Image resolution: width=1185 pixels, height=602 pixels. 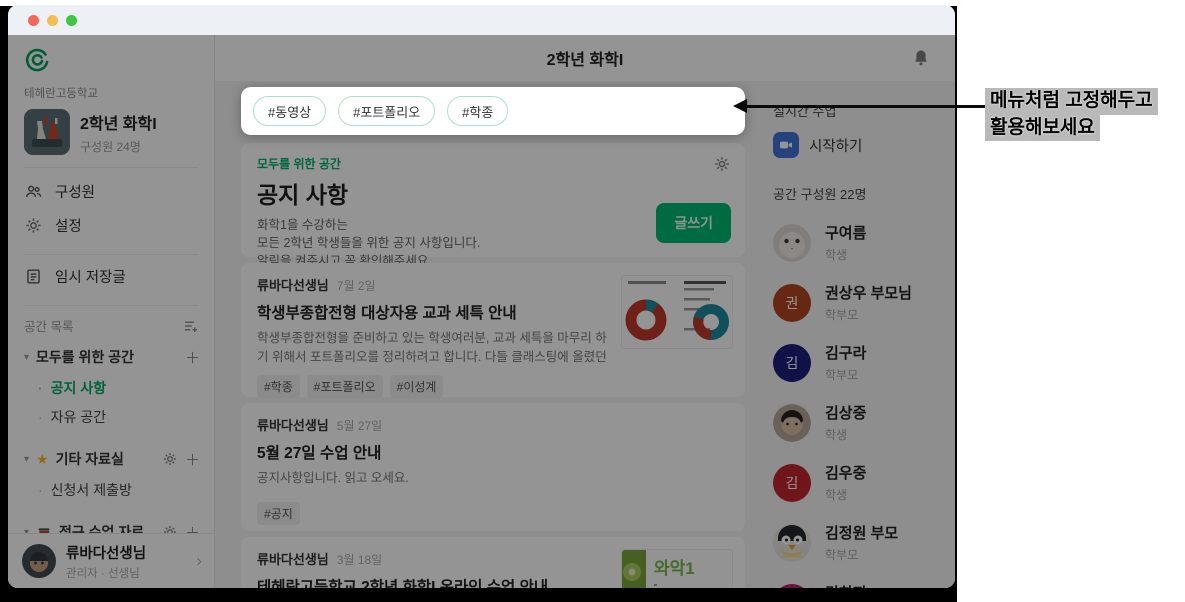 I want to click on gear-icon, so click(x=33, y=225).